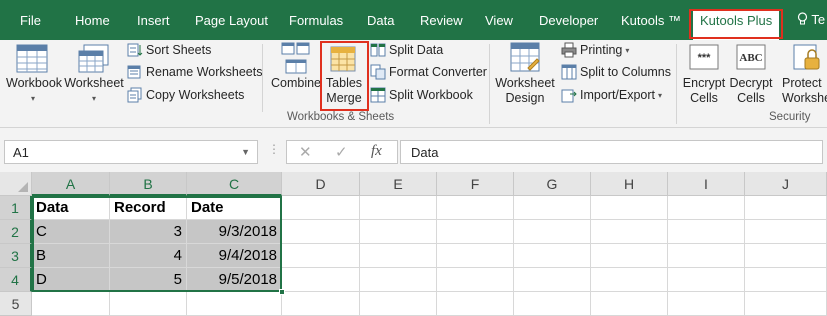 The height and width of the screenshot is (316, 827). What do you see at coordinates (611, 152) in the screenshot?
I see `formula-input: Data` at bounding box center [611, 152].